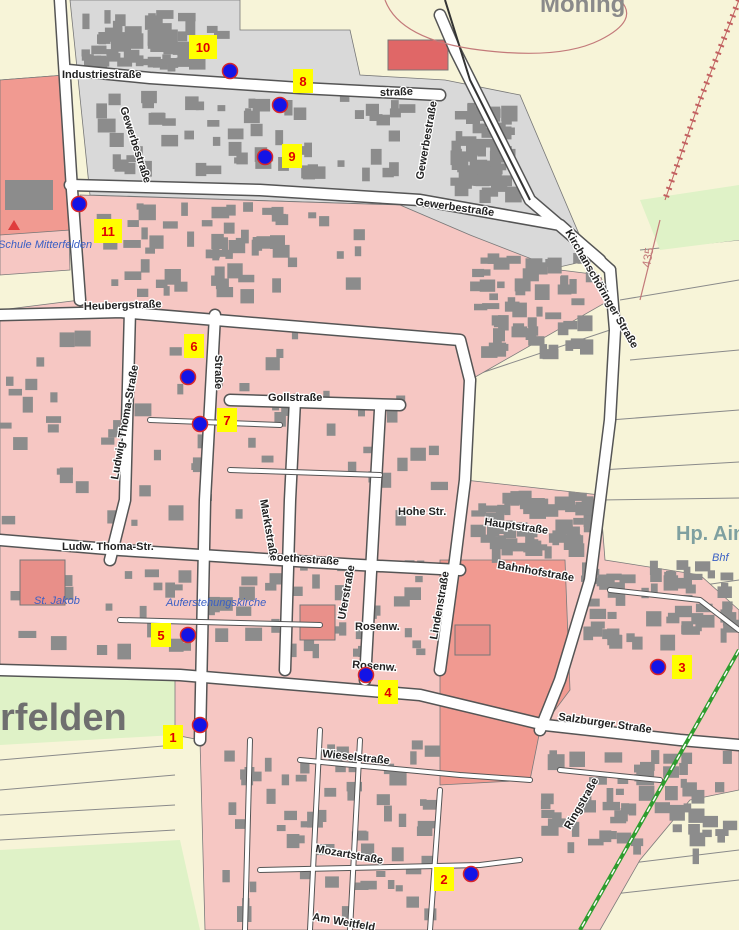 This screenshot has width=739, height=930. I want to click on street-label: Industriestraße, so click(101, 75).